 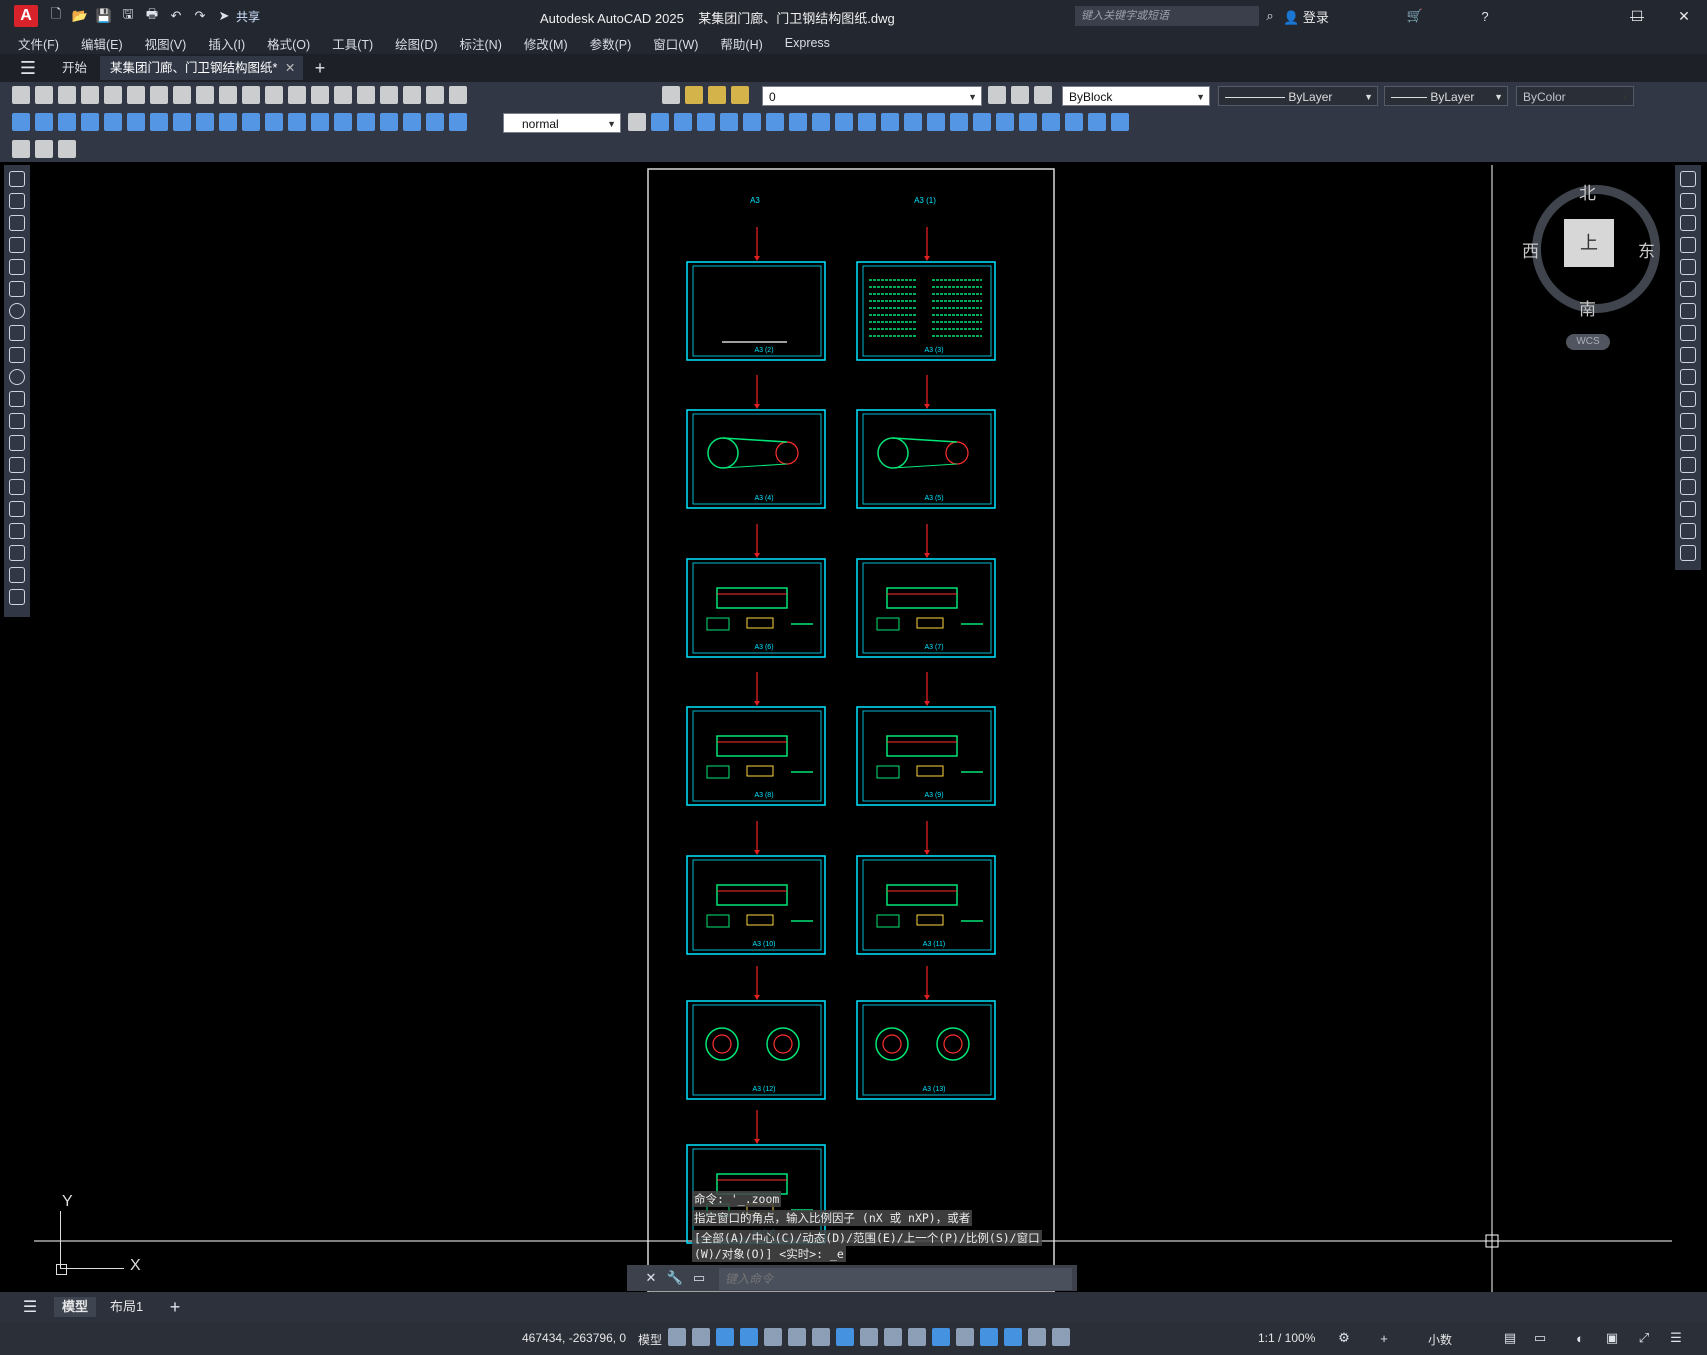 What do you see at coordinates (205, 122) in the screenshot?
I see `quick-dimension-icon` at bounding box center [205, 122].